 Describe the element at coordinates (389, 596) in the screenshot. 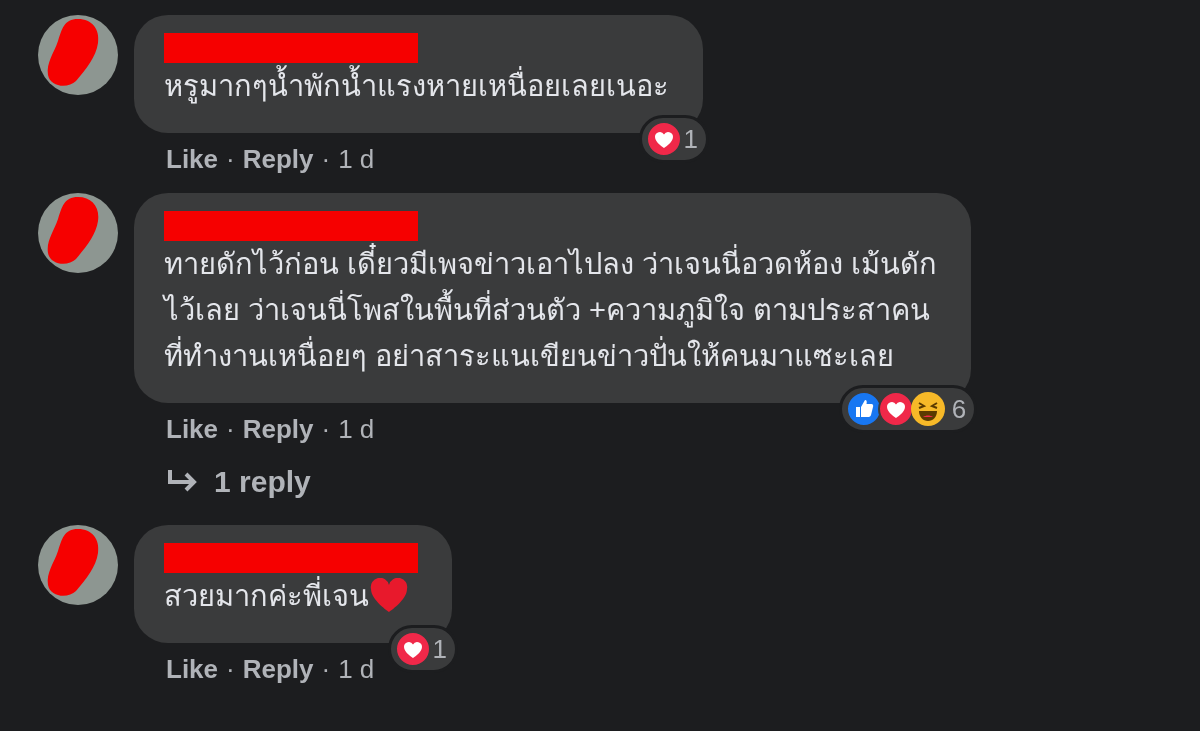

I see `heart-icon` at that location.